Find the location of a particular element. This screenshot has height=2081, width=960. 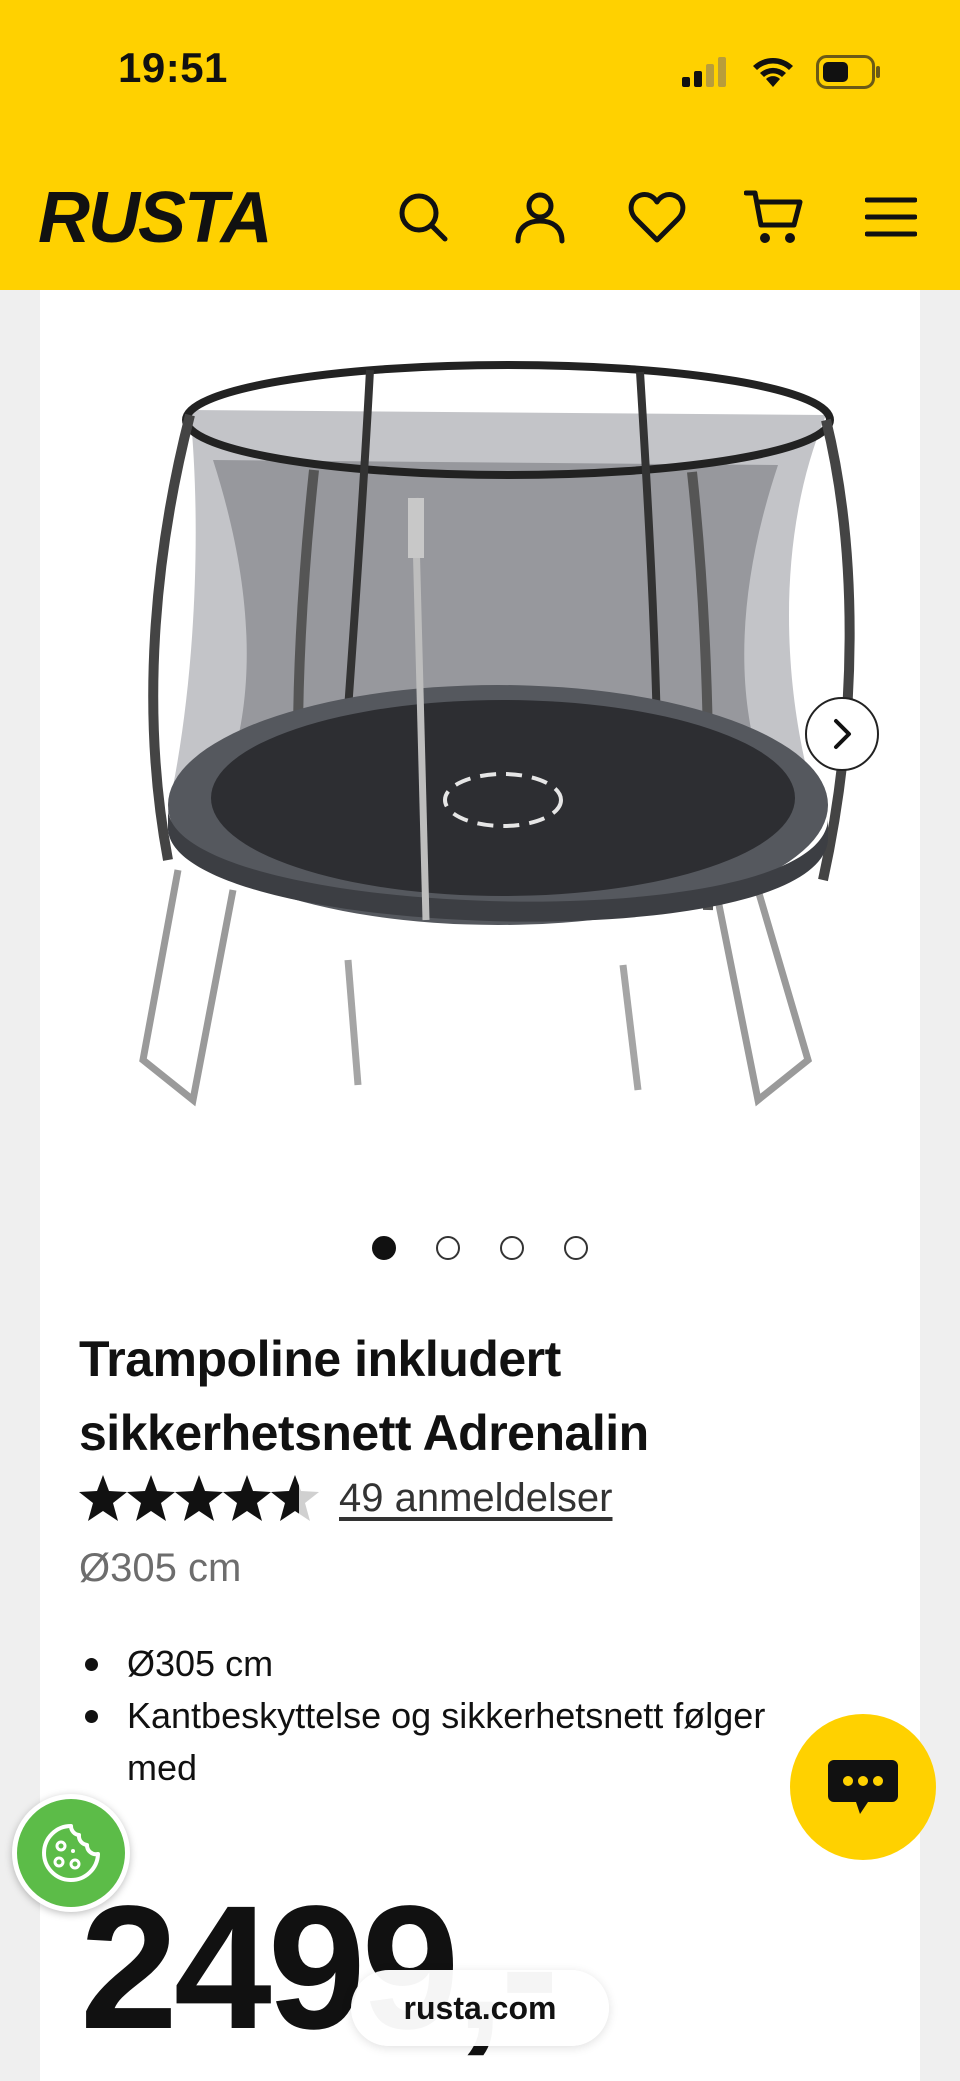

reviews-link: 49 anmeldelser is located at coordinates (476, 1498).